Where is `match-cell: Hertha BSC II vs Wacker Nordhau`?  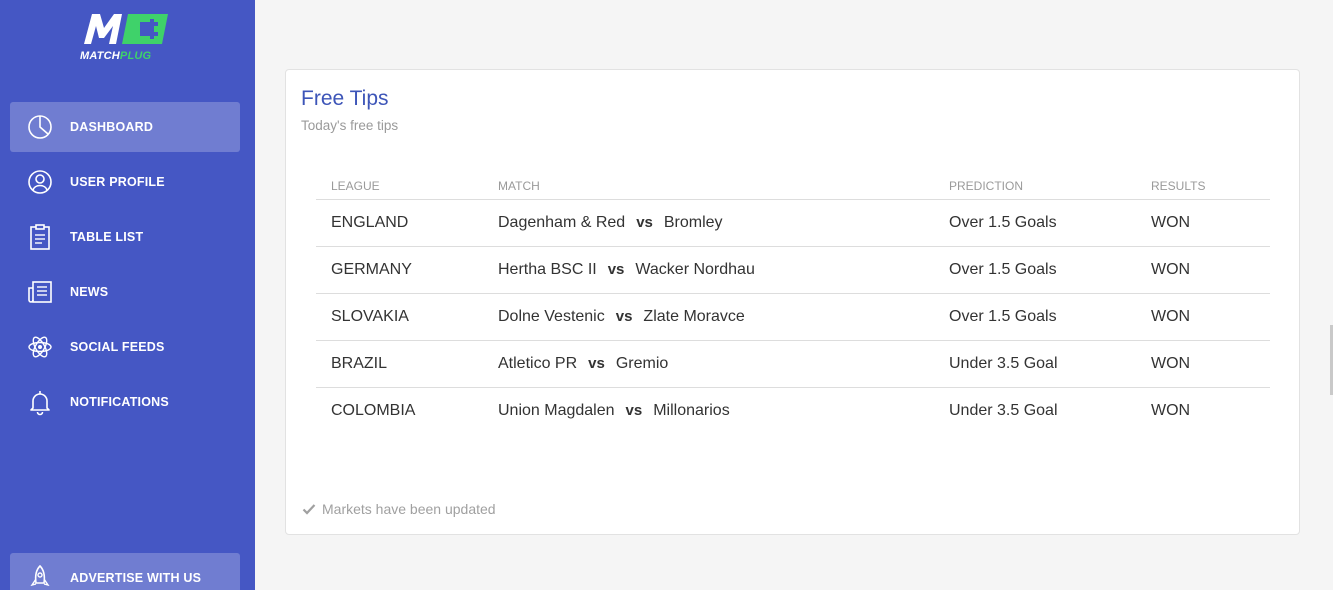
match-cell: Hertha BSC II vs Wacker Nordhau is located at coordinates (626, 270).